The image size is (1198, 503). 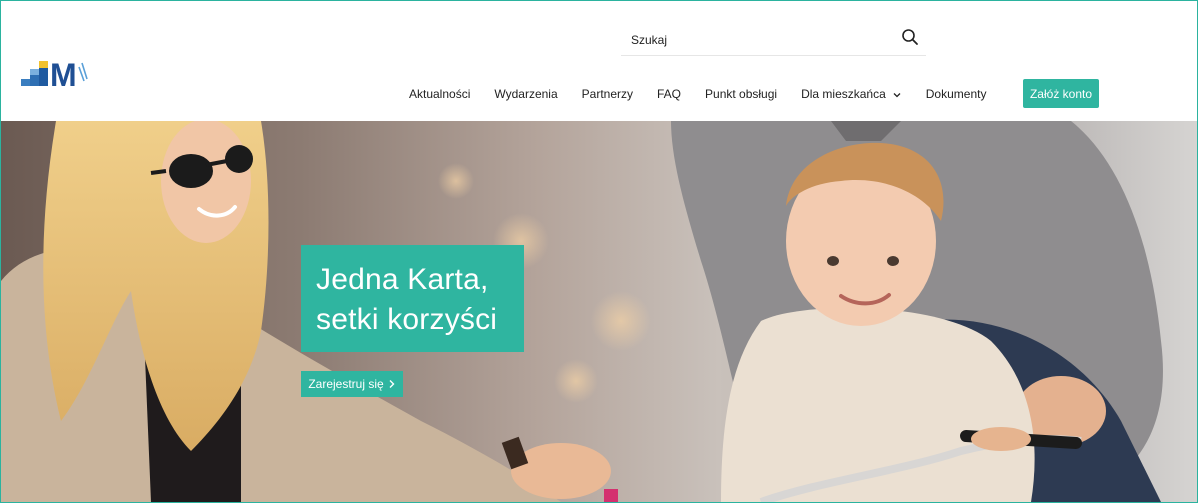 I want to click on nav-item-partnerzy: Partnerzy, so click(x=607, y=94).